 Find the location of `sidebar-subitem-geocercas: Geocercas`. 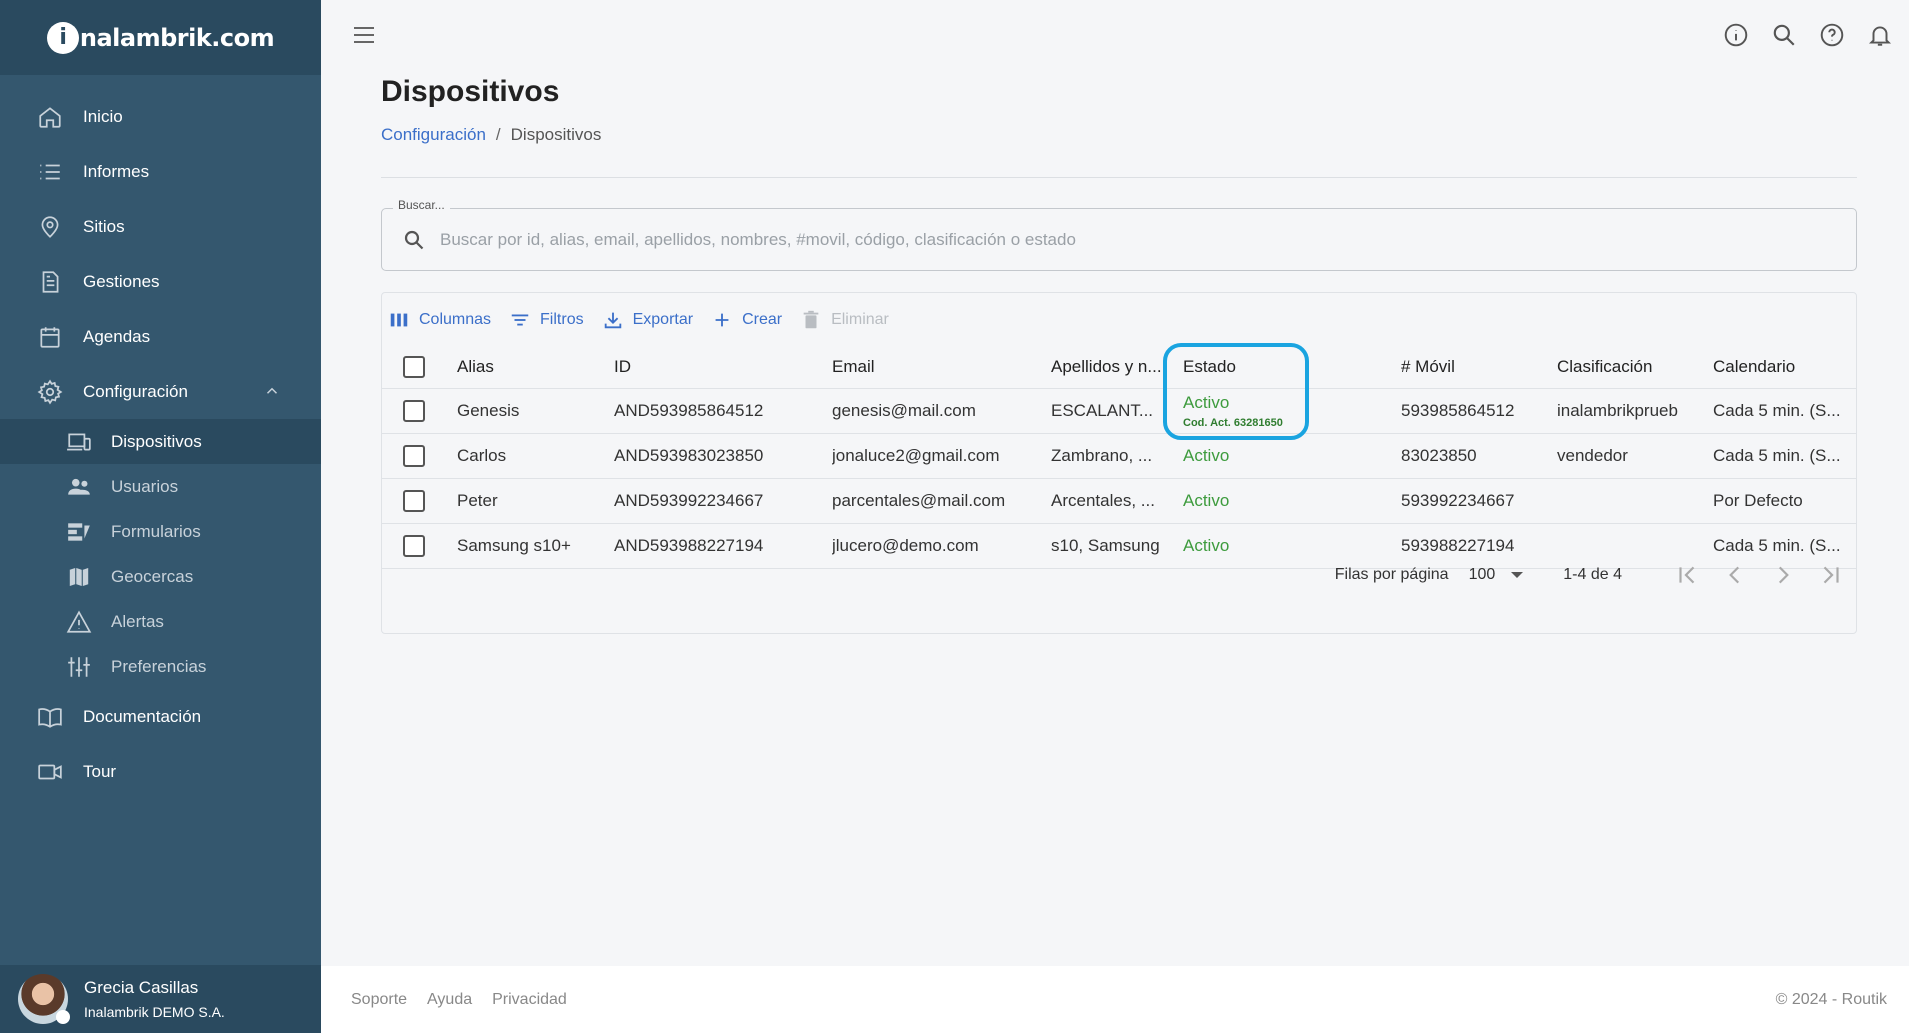

sidebar-subitem-geocercas: Geocercas is located at coordinates (160, 576).